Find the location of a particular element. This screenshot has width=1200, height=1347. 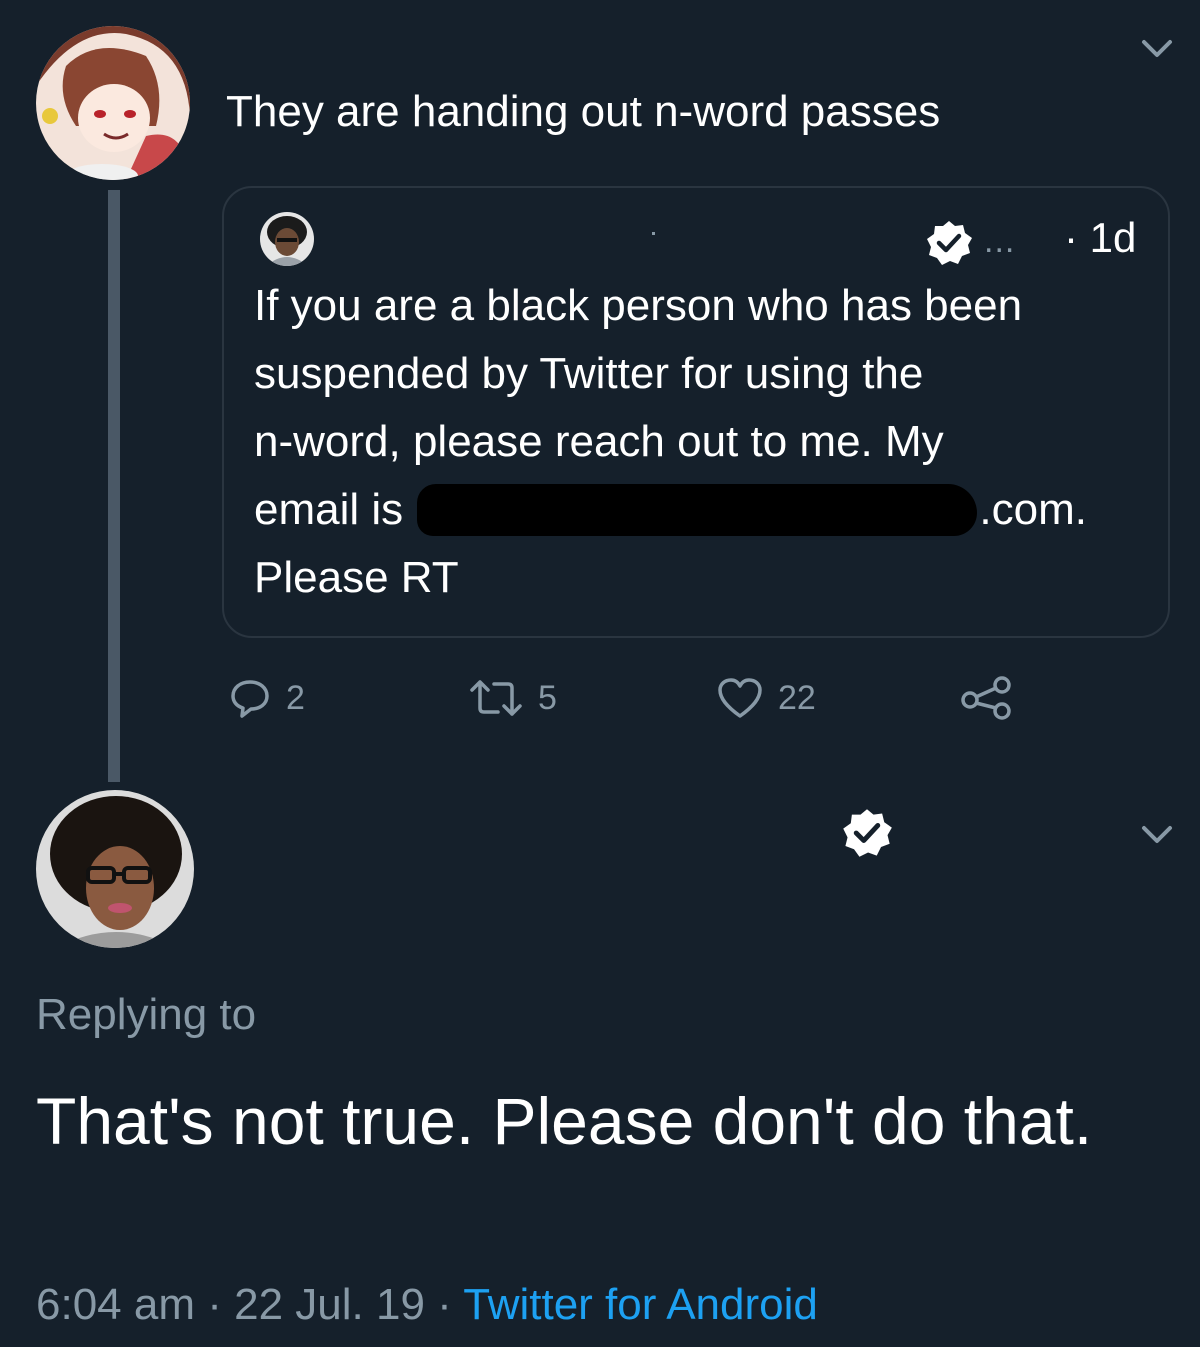

retweet-icon is located at coordinates (496, 698).